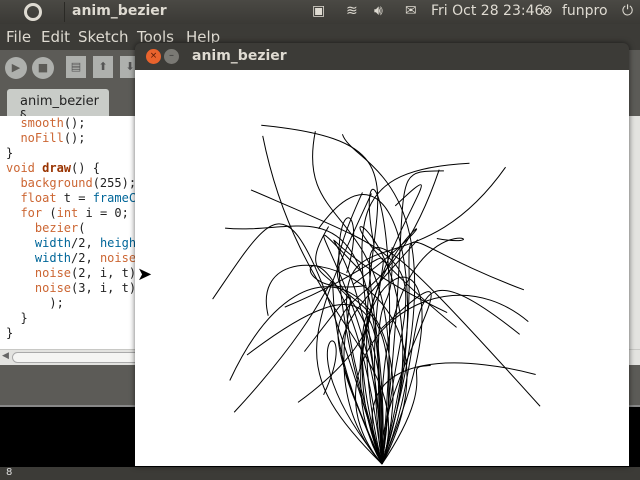 The image size is (640, 480). Describe the element at coordinates (18, 37) in the screenshot. I see `menu-file: File` at that location.